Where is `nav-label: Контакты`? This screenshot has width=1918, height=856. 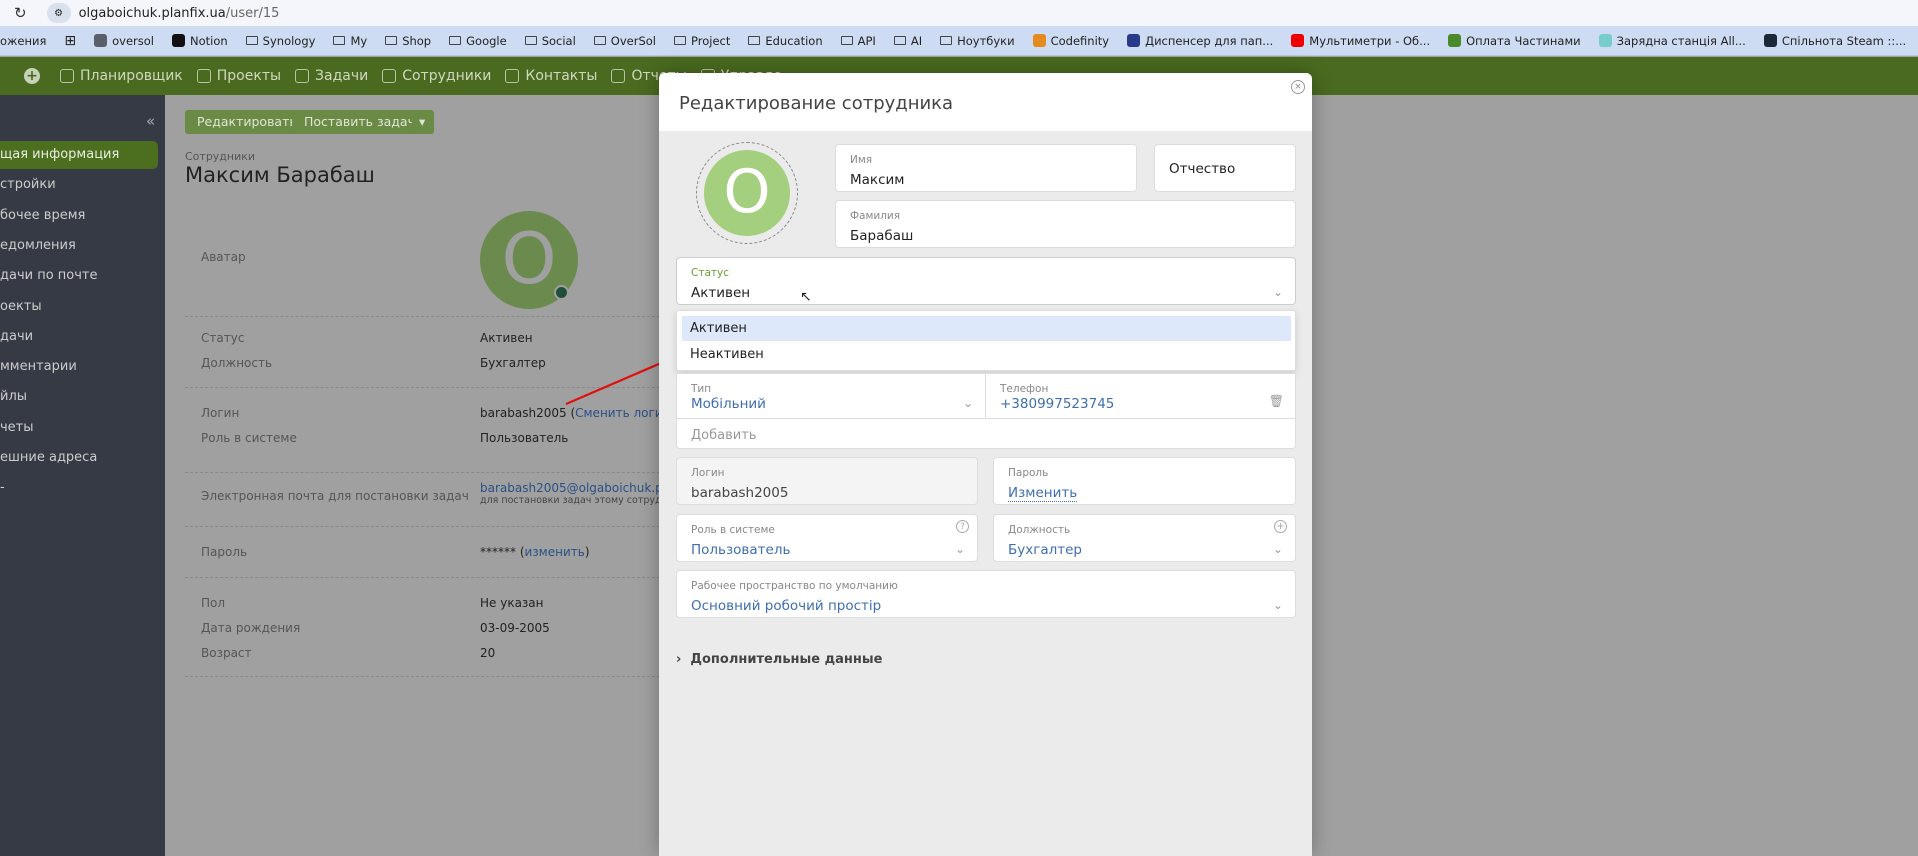
nav-label: Контакты is located at coordinates (561, 76).